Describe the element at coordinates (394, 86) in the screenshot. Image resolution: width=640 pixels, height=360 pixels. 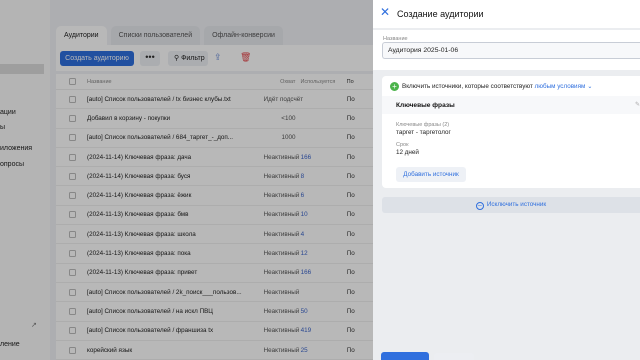
I see `plus-circle-icon: +` at that location.